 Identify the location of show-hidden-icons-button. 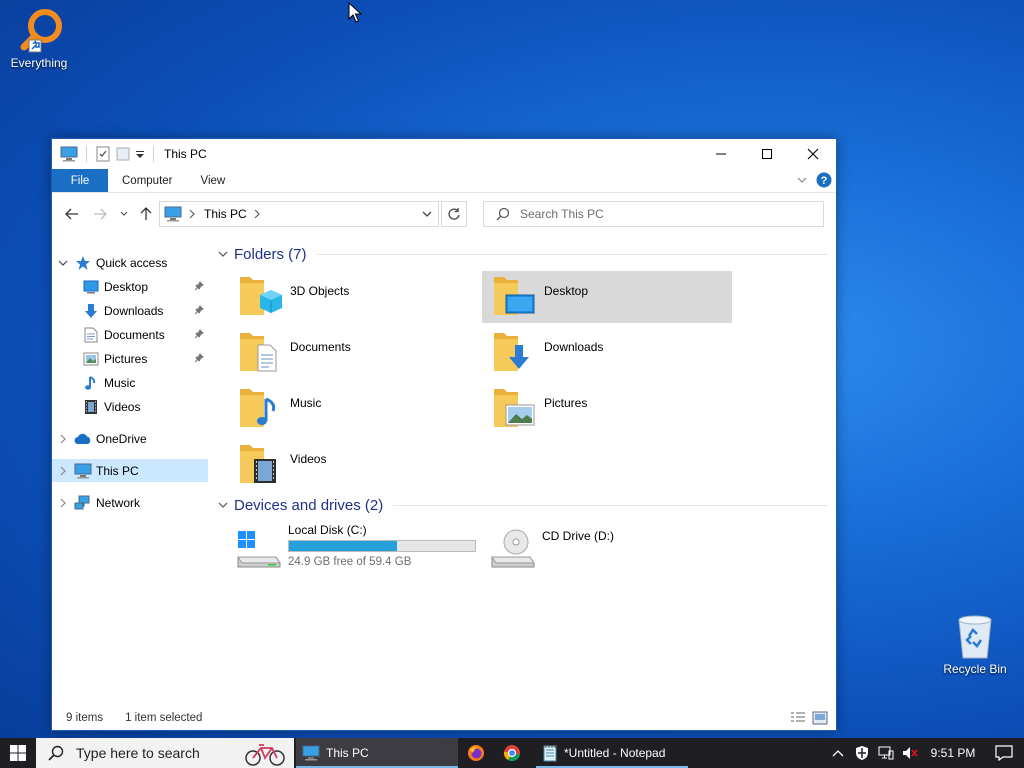
(838, 753).